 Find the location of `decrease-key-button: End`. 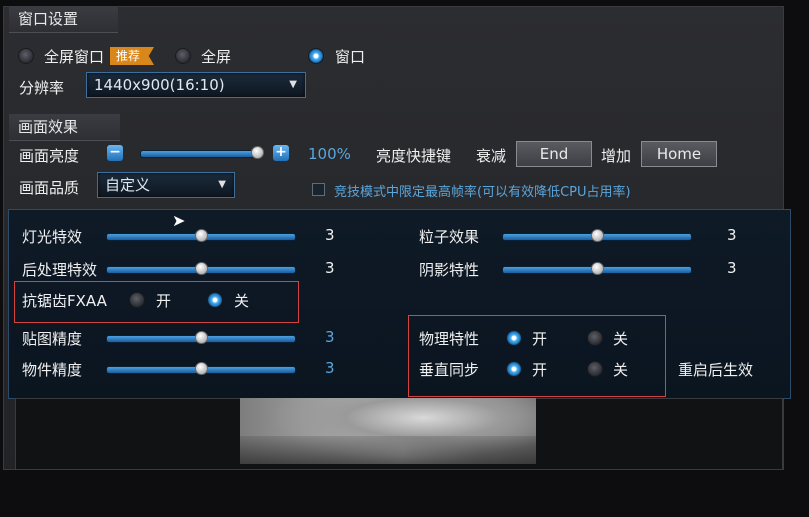

decrease-key-button: End is located at coordinates (554, 154).